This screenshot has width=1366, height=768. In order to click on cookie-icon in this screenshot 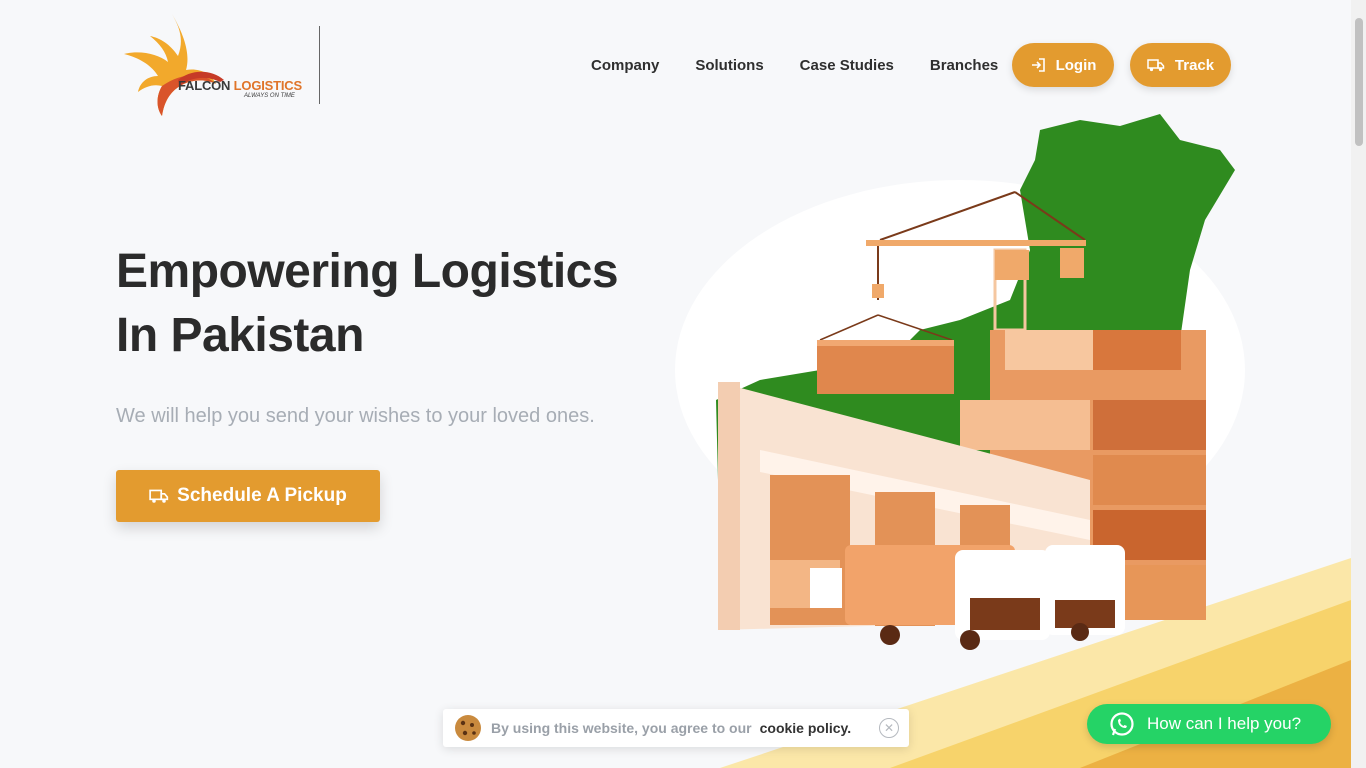, I will do `click(468, 728)`.